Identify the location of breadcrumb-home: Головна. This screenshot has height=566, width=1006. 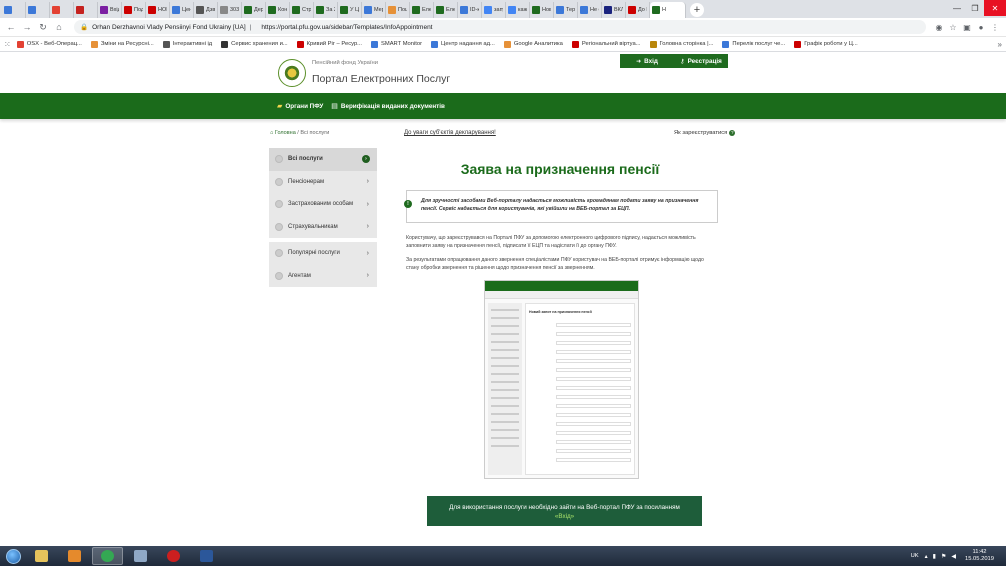
(285, 133).